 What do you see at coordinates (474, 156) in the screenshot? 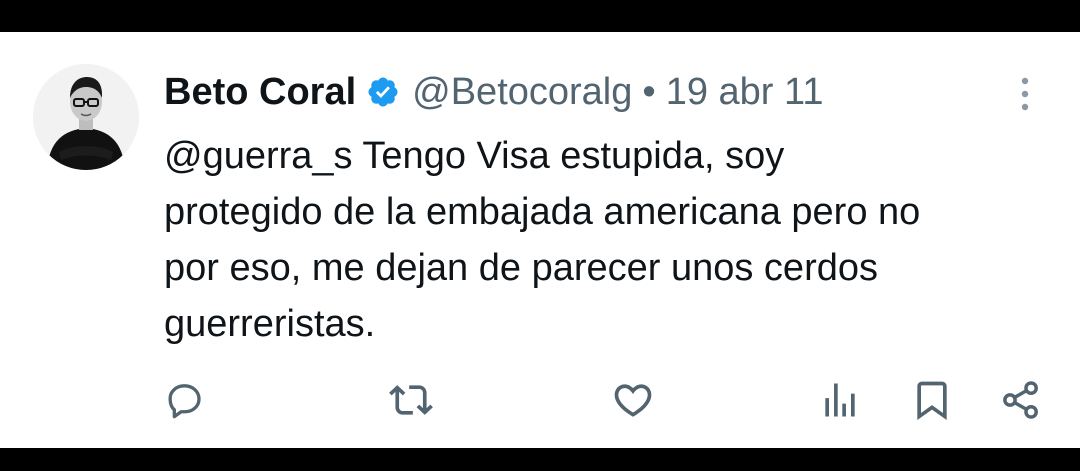
I see `tweet-text-line: @guerra_s Tengo Visa estupida, soy` at bounding box center [474, 156].